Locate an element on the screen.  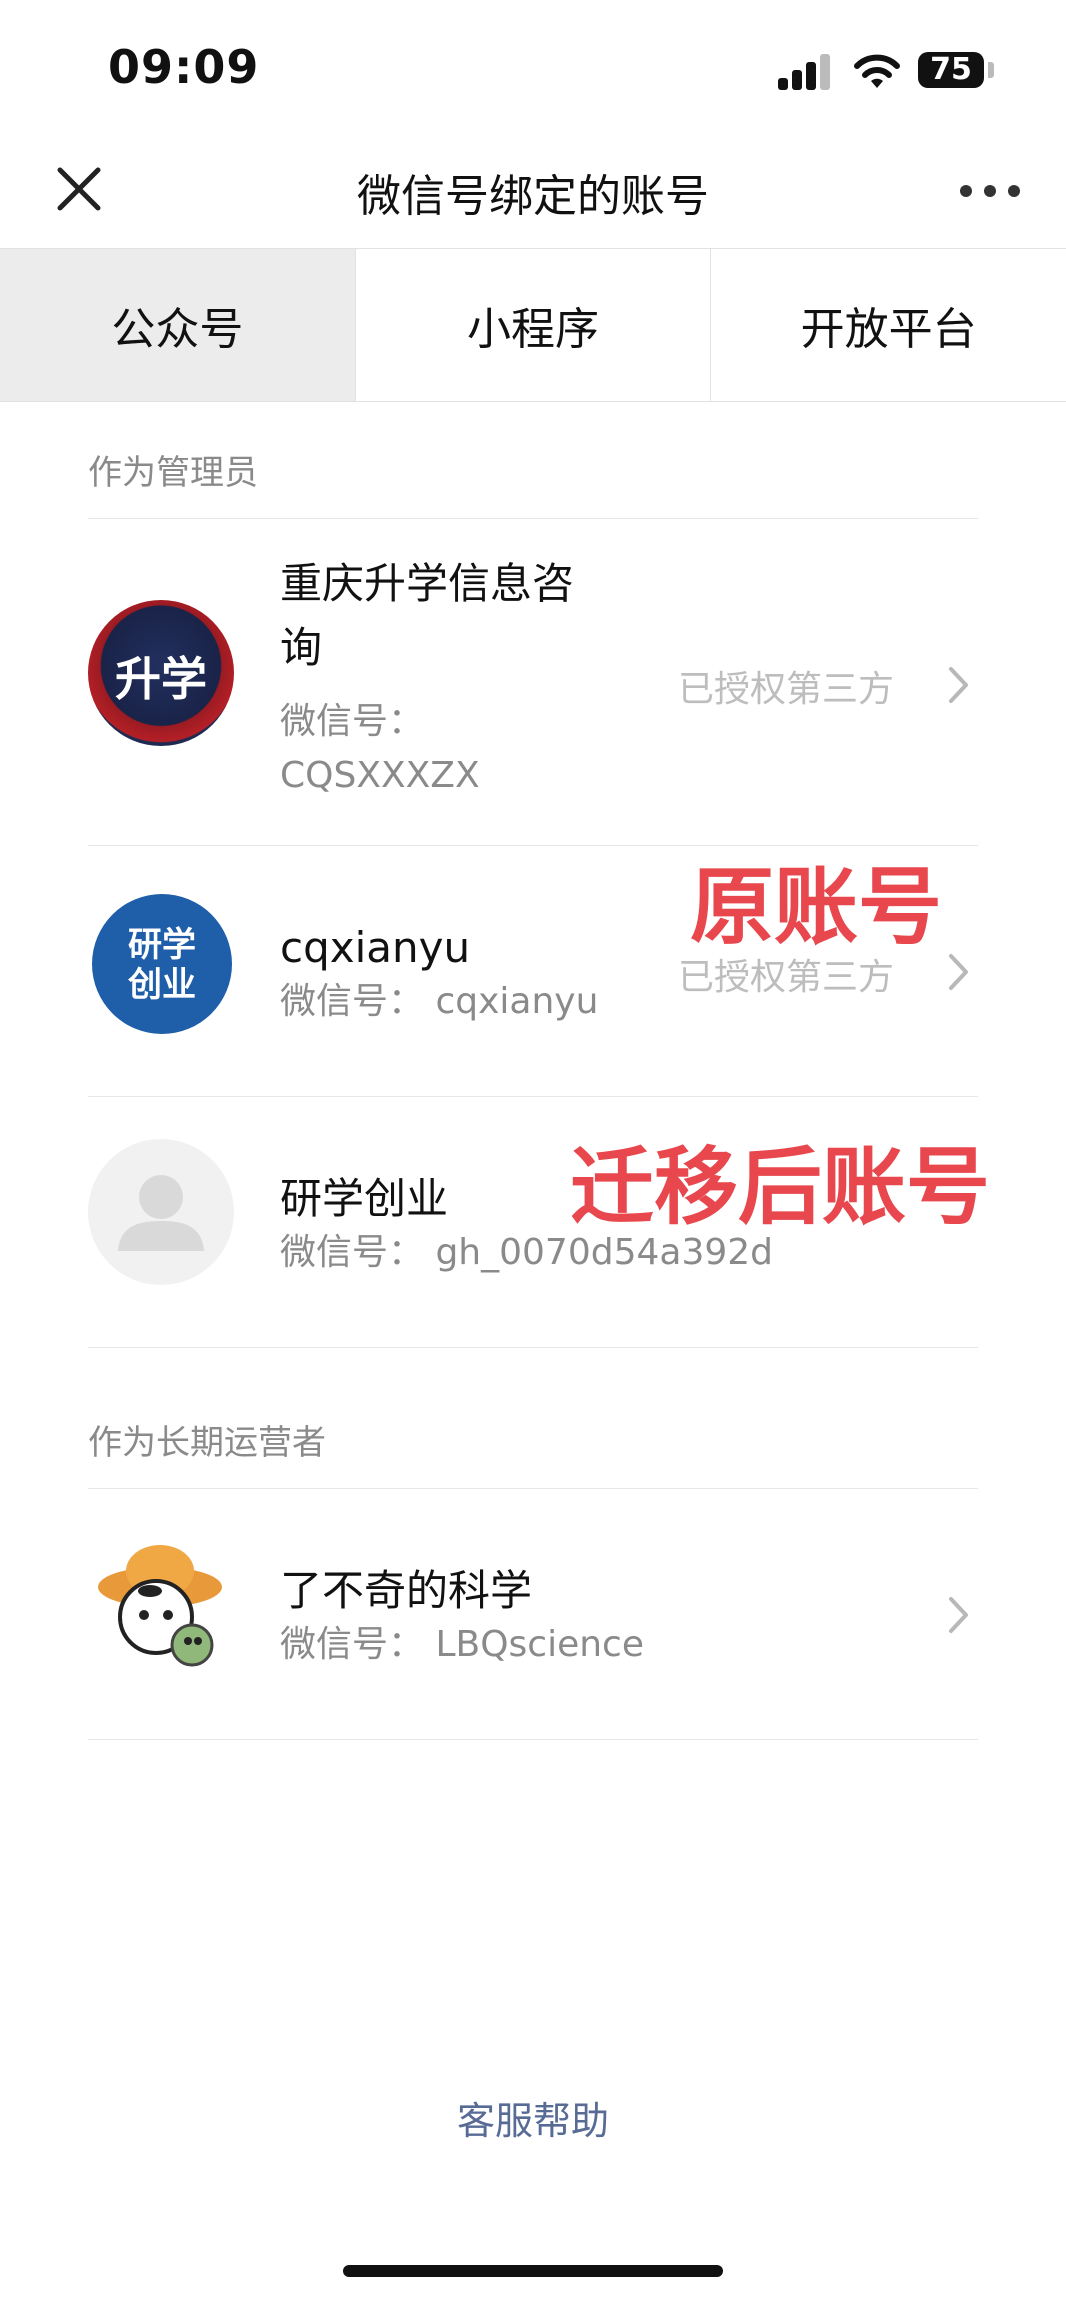
navigation-bar: 微信号绑定的账号 is located at coordinates (533, 190).